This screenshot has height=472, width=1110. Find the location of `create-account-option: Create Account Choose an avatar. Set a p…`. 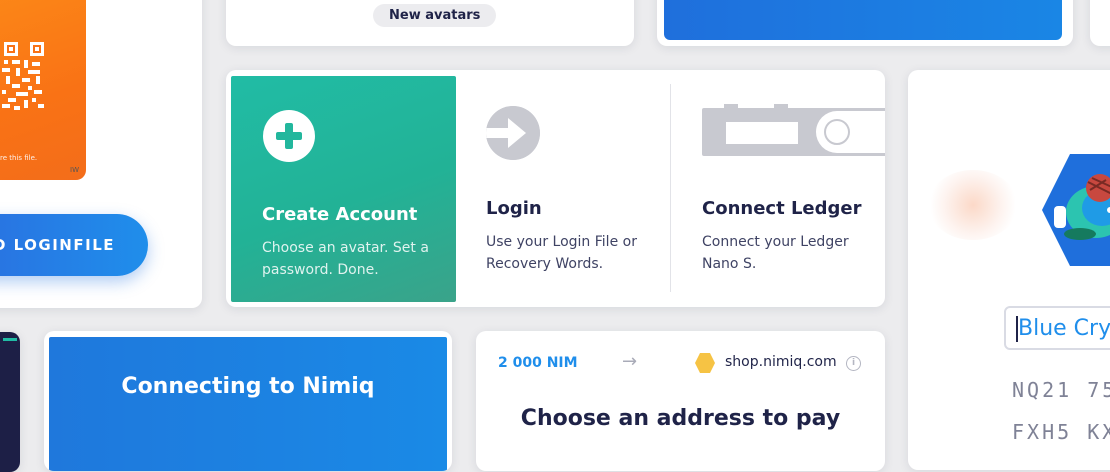

create-account-option: Create Account Choose an avatar. Set a p… is located at coordinates (343, 189).